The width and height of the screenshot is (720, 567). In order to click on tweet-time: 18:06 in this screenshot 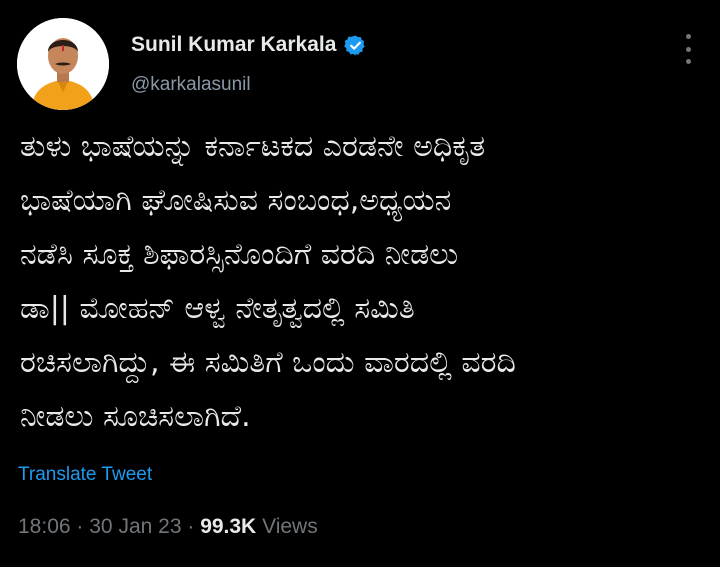, I will do `click(44, 526)`.